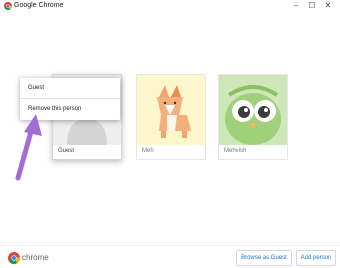  I want to click on profile-name-meh: Meh, so click(148, 151).